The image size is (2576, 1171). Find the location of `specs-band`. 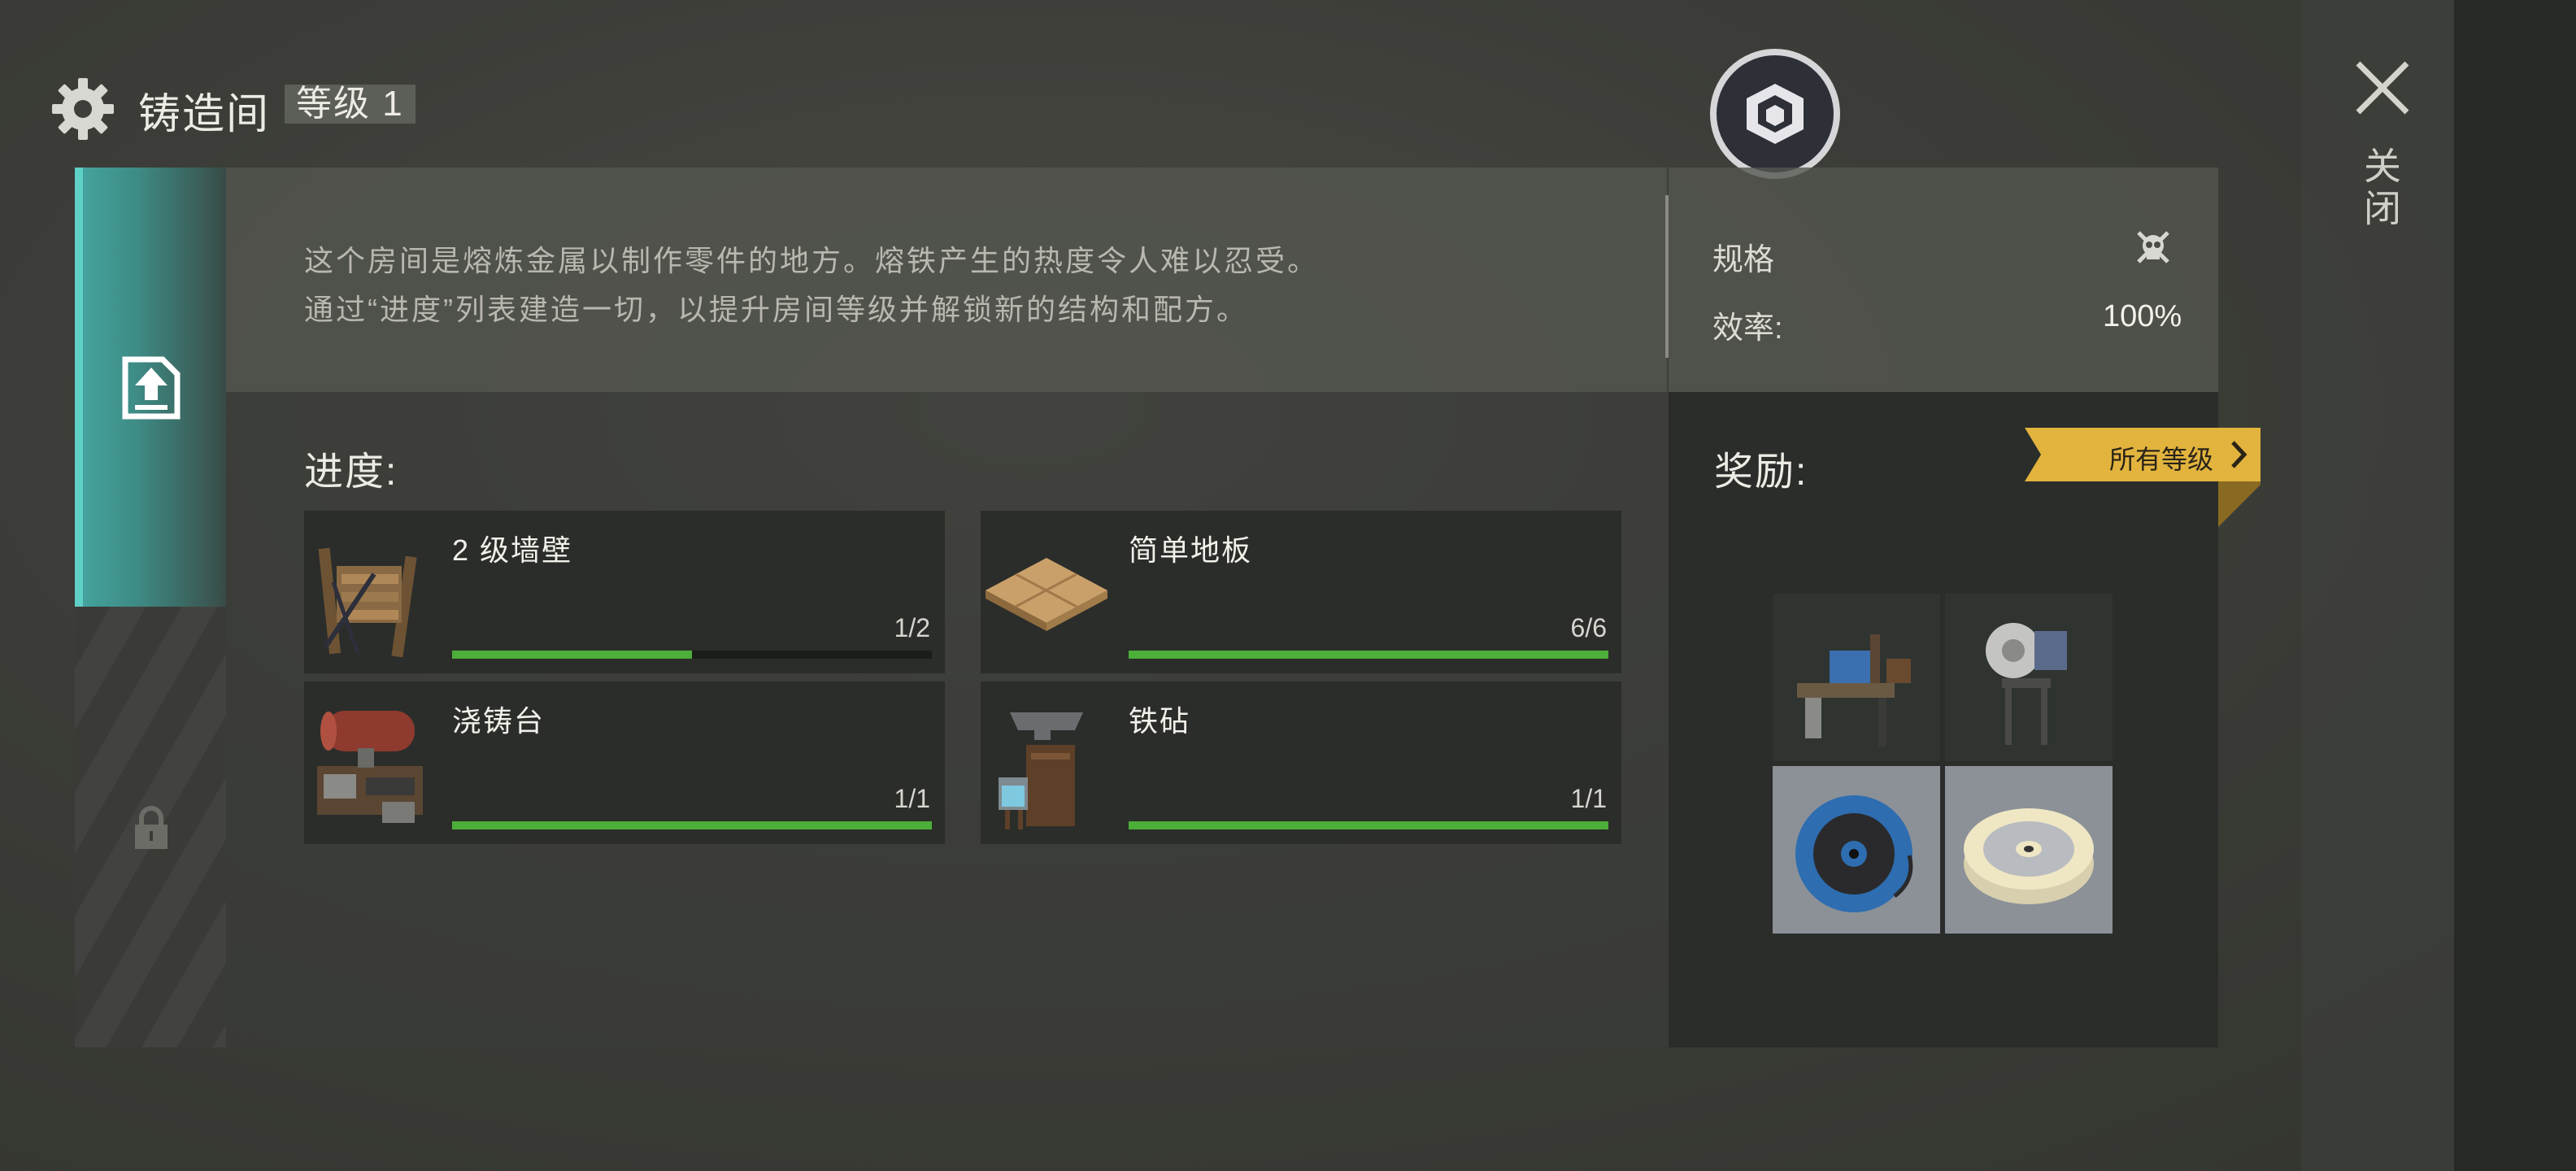

specs-band is located at coordinates (1944, 280).